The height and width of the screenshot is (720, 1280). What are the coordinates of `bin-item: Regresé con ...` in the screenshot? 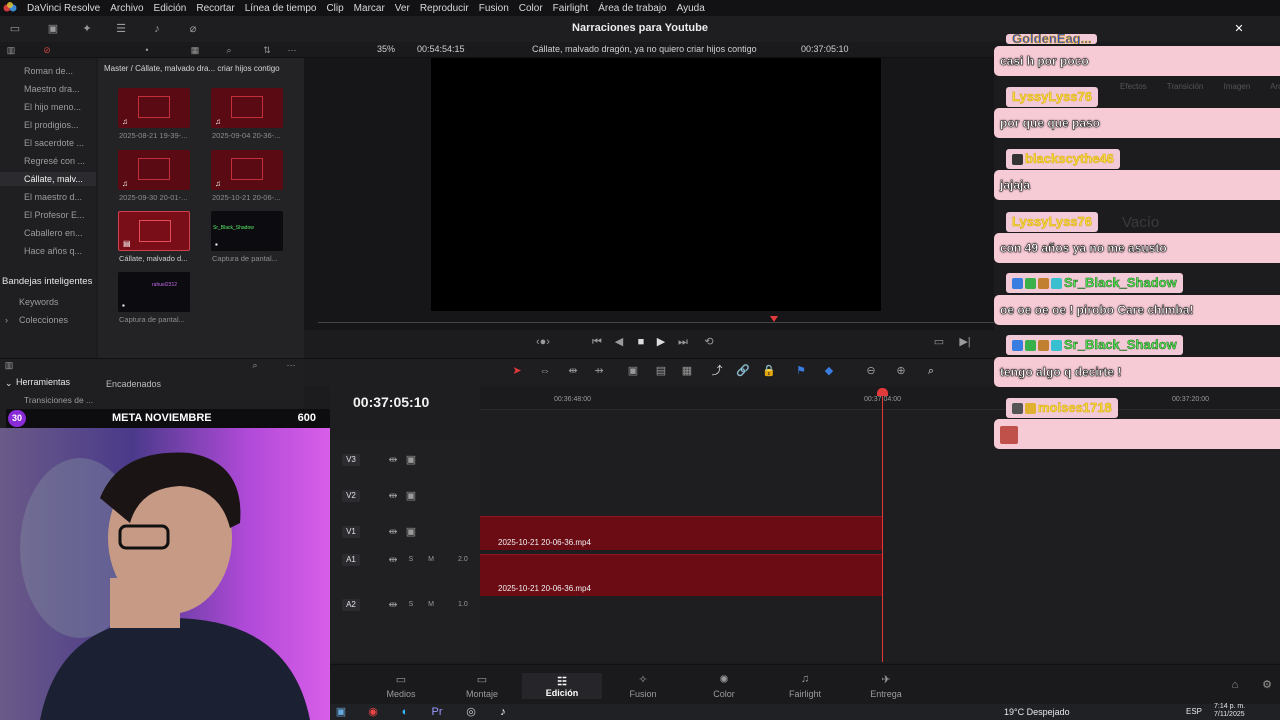 It's located at (57, 161).